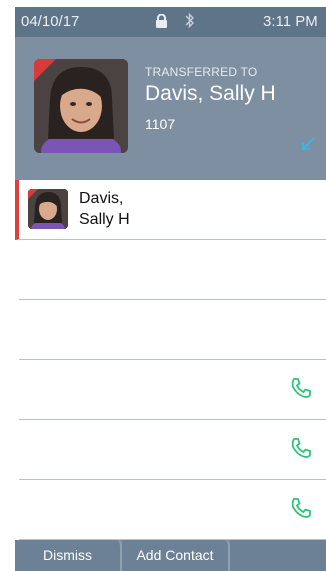  What do you see at coordinates (48, 209) in the screenshot?
I see `avatar` at bounding box center [48, 209].